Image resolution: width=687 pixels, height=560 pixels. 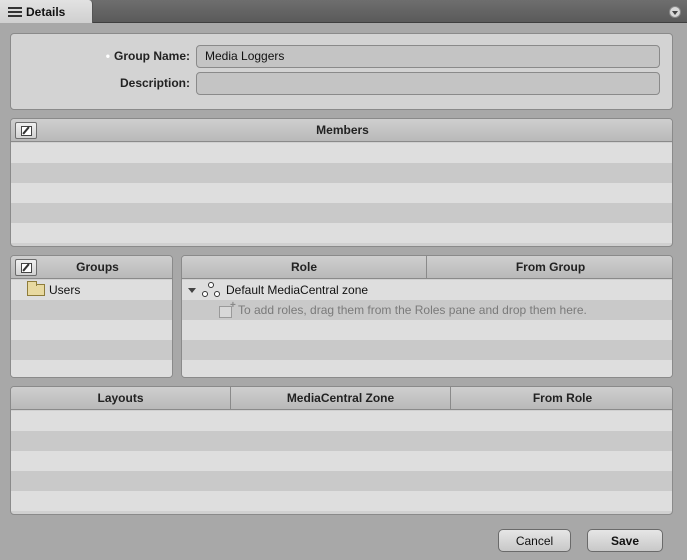 What do you see at coordinates (91, 328) in the screenshot?
I see `groups-rows: Users` at bounding box center [91, 328].